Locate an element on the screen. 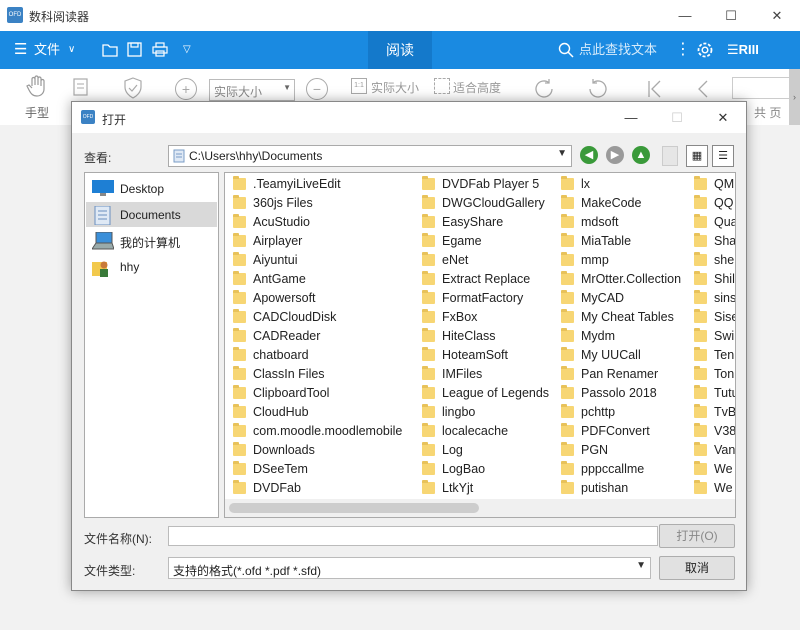 Image resolution: width=800 pixels, height=630 pixels. filename-input is located at coordinates (413, 536).